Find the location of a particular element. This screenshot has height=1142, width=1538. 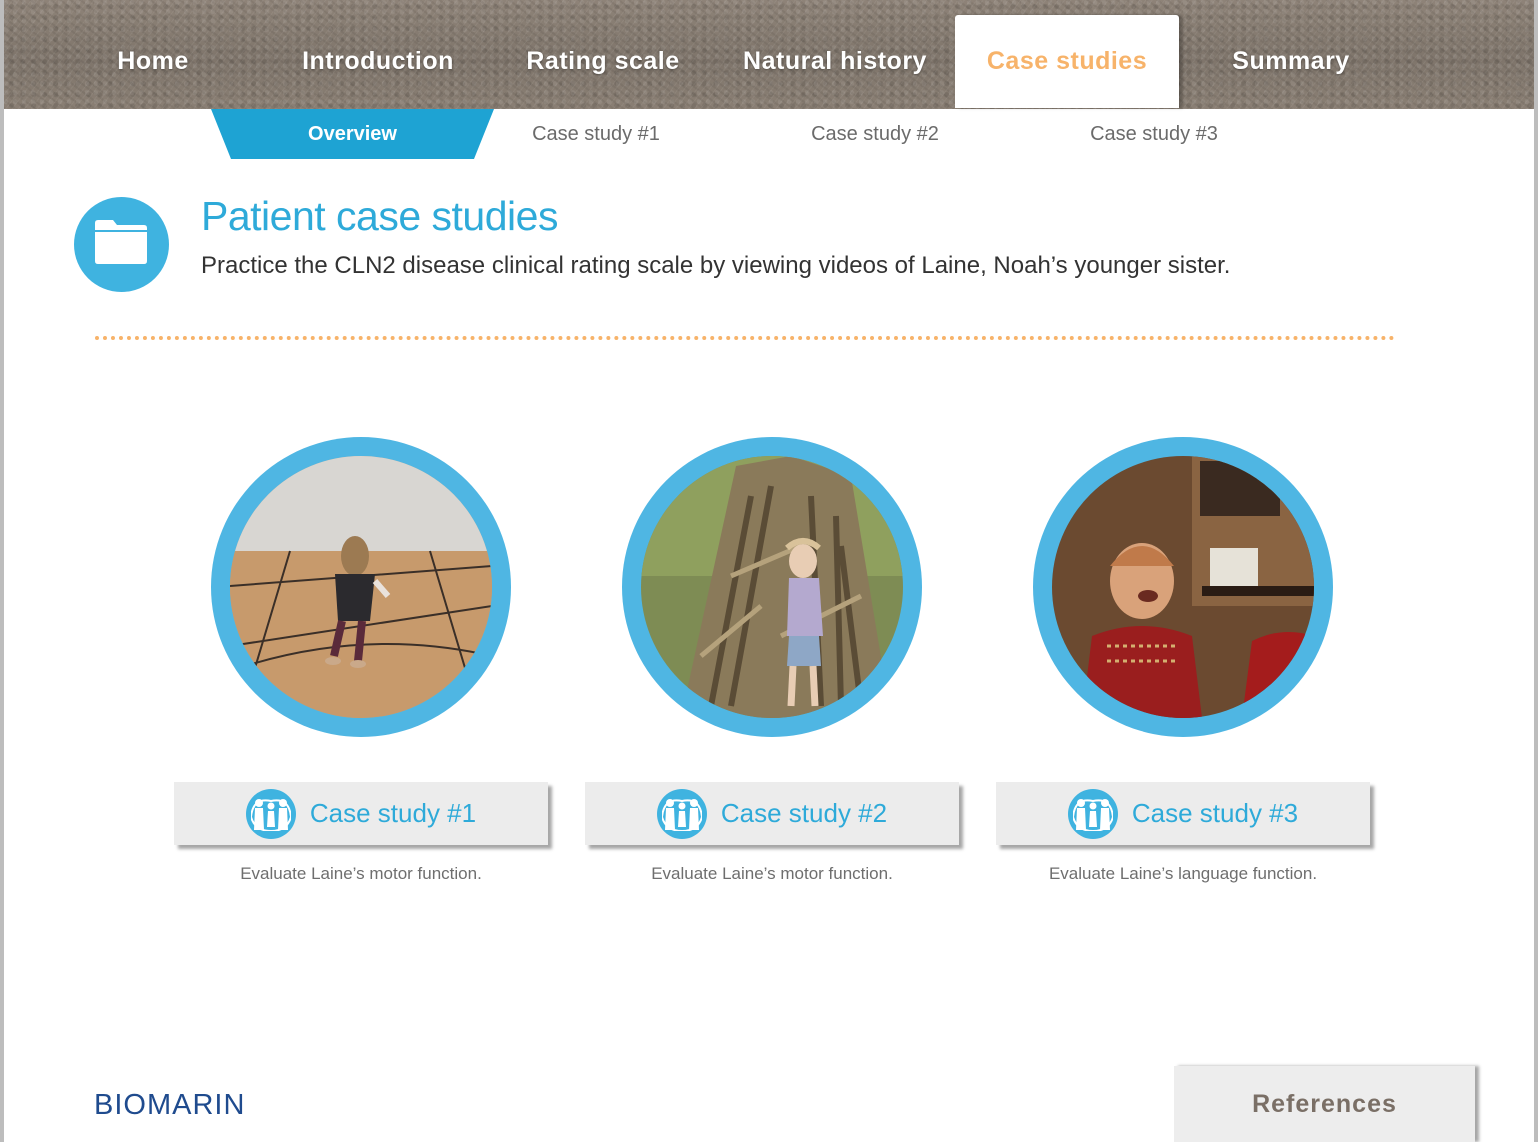

subnav-case-study-3: Case study #3 is located at coordinates (1154, 134).